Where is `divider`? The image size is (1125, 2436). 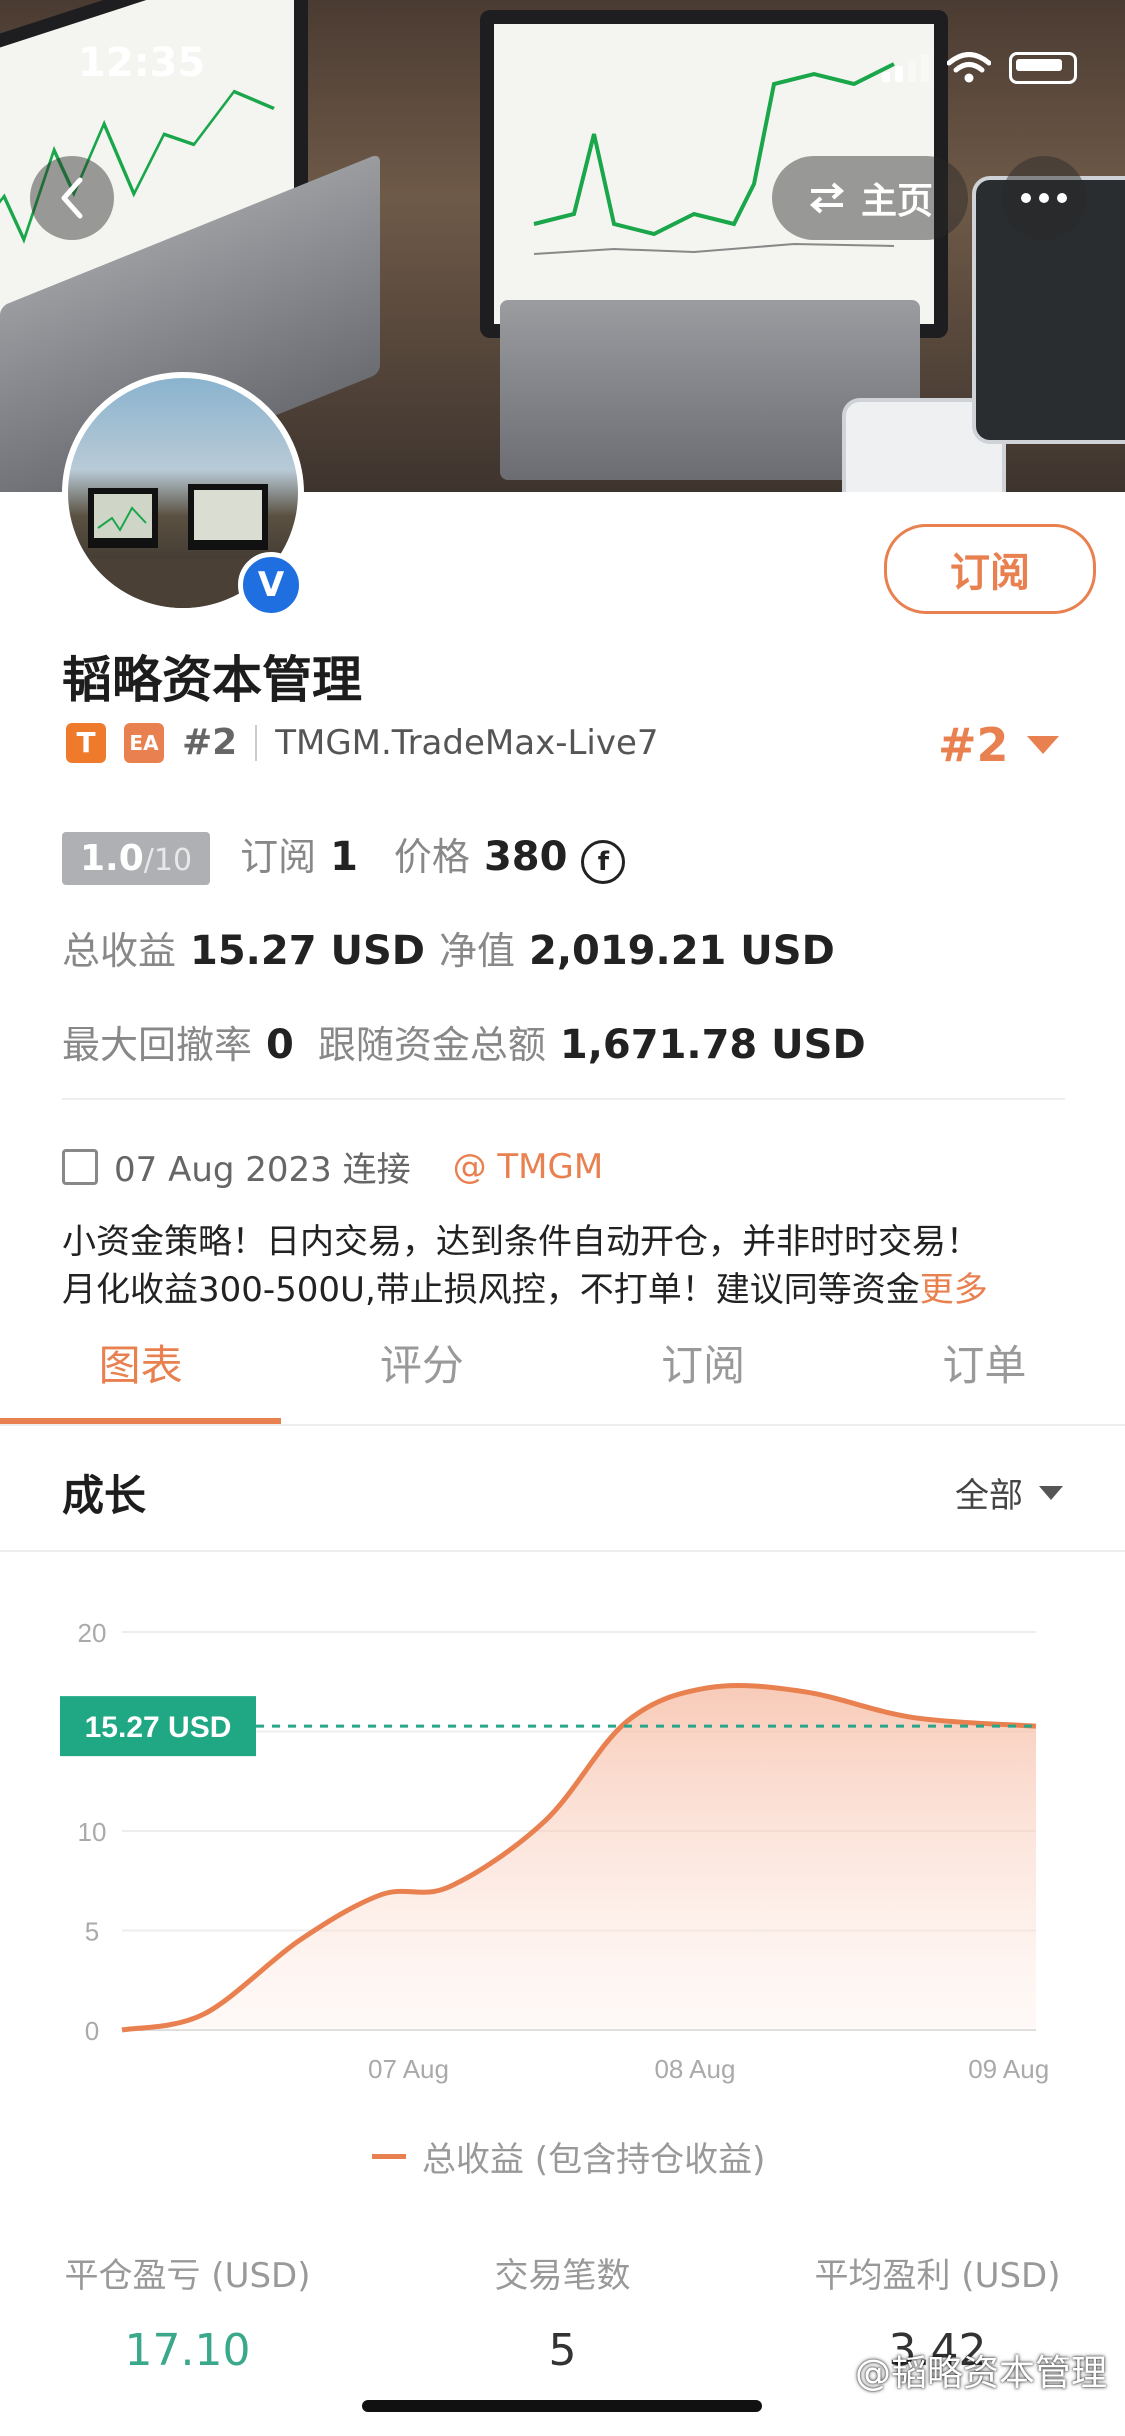
divider is located at coordinates (563, 1099).